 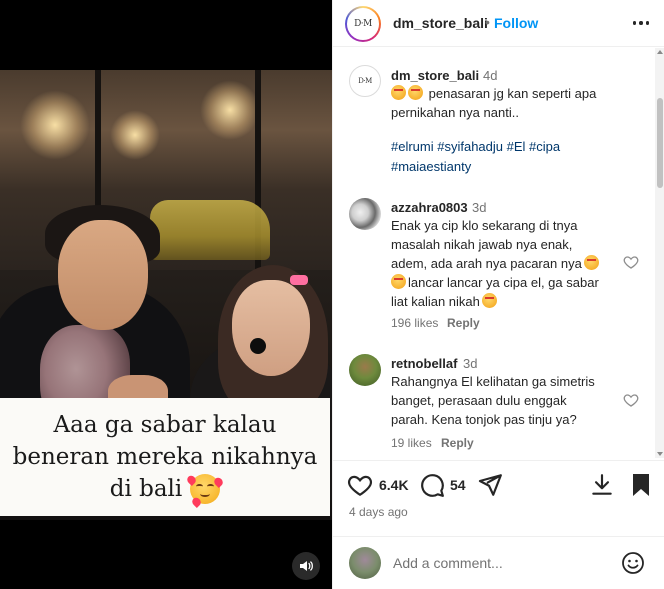 I want to click on author-avatar-small: D·M, so click(x=365, y=81).